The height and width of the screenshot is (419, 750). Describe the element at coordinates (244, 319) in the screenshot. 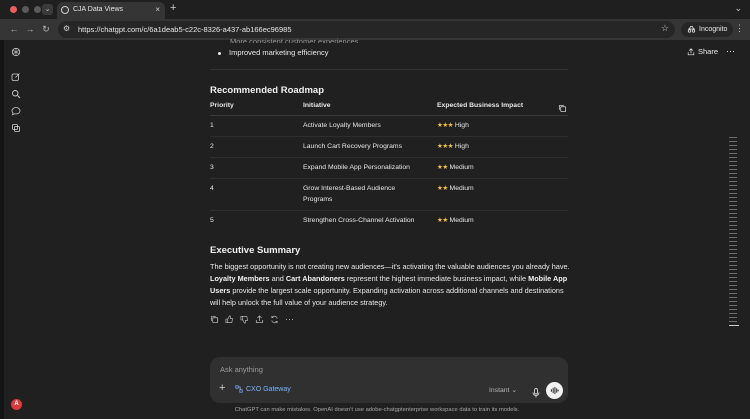

I see `thumbs-down-icon` at that location.